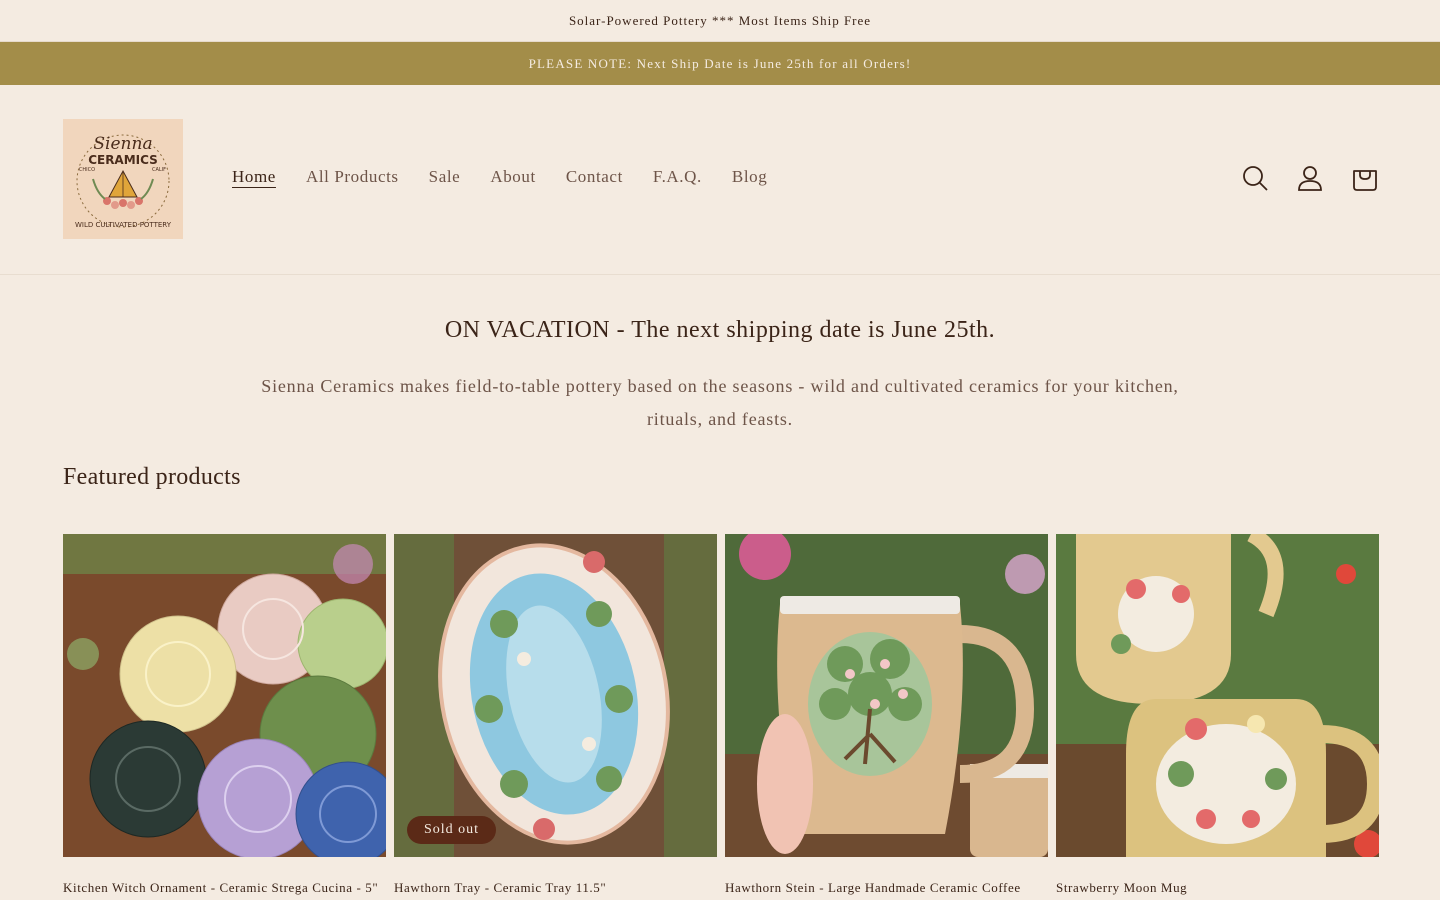 Image resolution: width=1440 pixels, height=900 pixels. Describe the element at coordinates (594, 177) in the screenshot. I see `nav-contact: Contact` at that location.